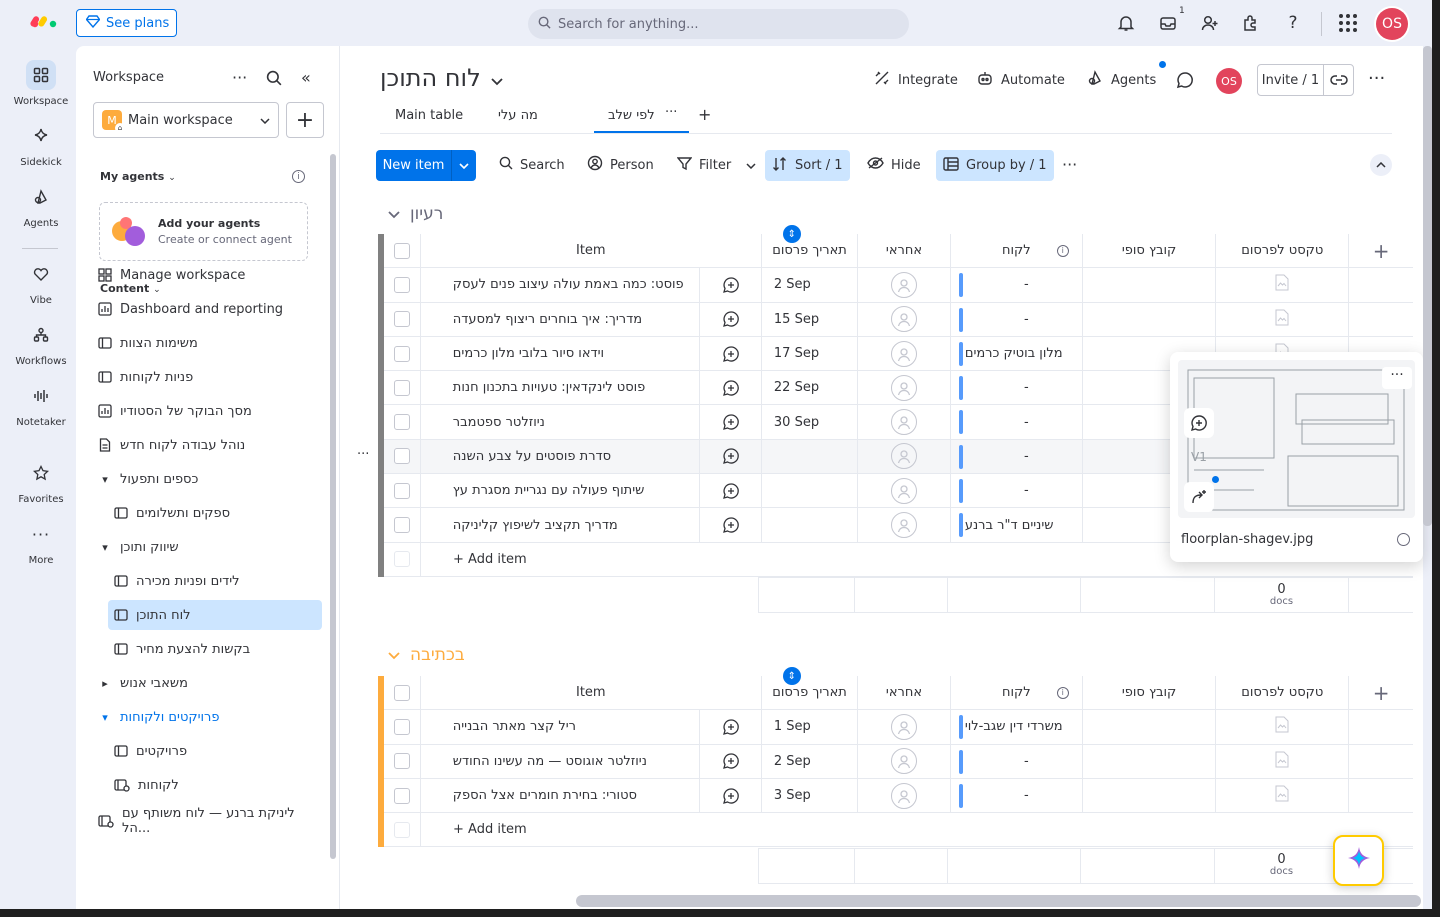  Describe the element at coordinates (215, 751) in the screenshot. I see `sidebar-item-15: פרויקטים` at that location.